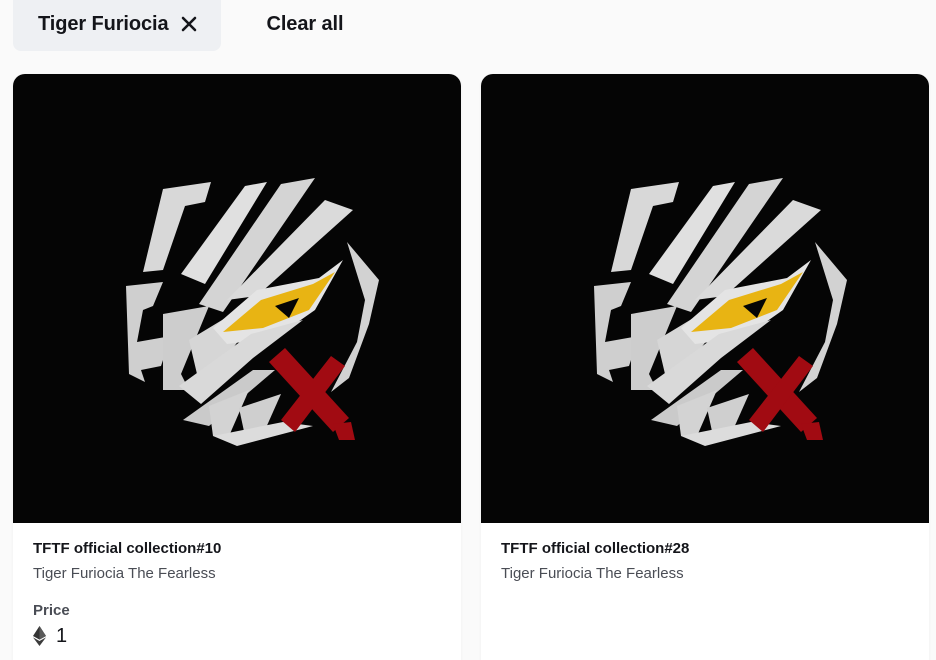 This screenshot has height=660, width=936. I want to click on price-value: 1, so click(62, 636).